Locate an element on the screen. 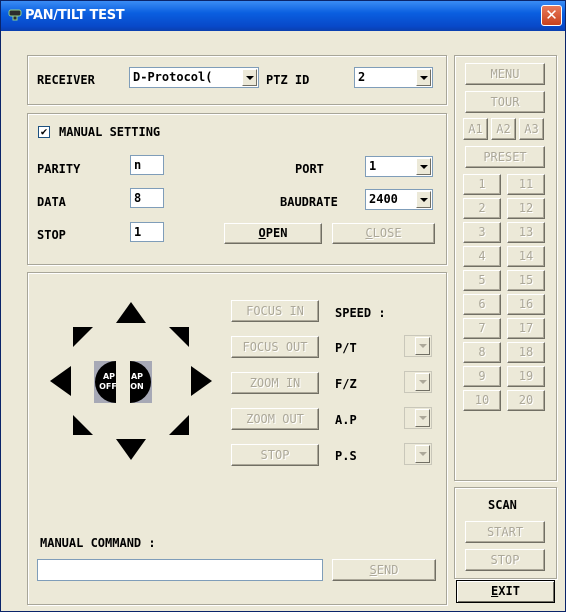 This screenshot has height=614, width=568. menu-button: MENU is located at coordinates (505, 74).